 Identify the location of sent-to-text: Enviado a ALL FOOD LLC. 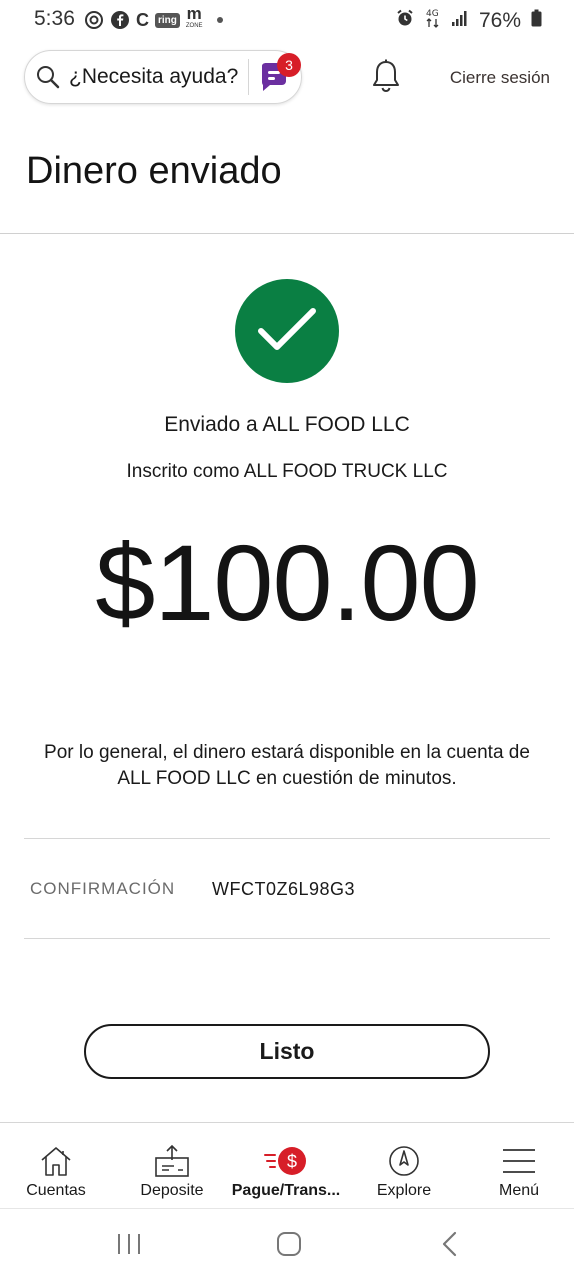
(287, 424).